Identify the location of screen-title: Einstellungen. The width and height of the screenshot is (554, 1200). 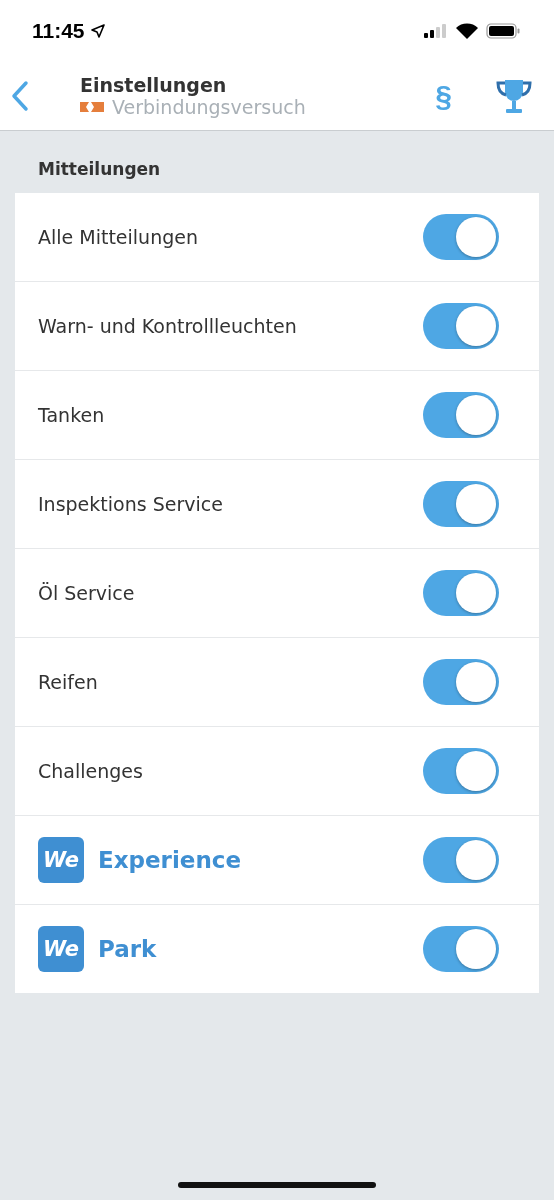
(154, 85).